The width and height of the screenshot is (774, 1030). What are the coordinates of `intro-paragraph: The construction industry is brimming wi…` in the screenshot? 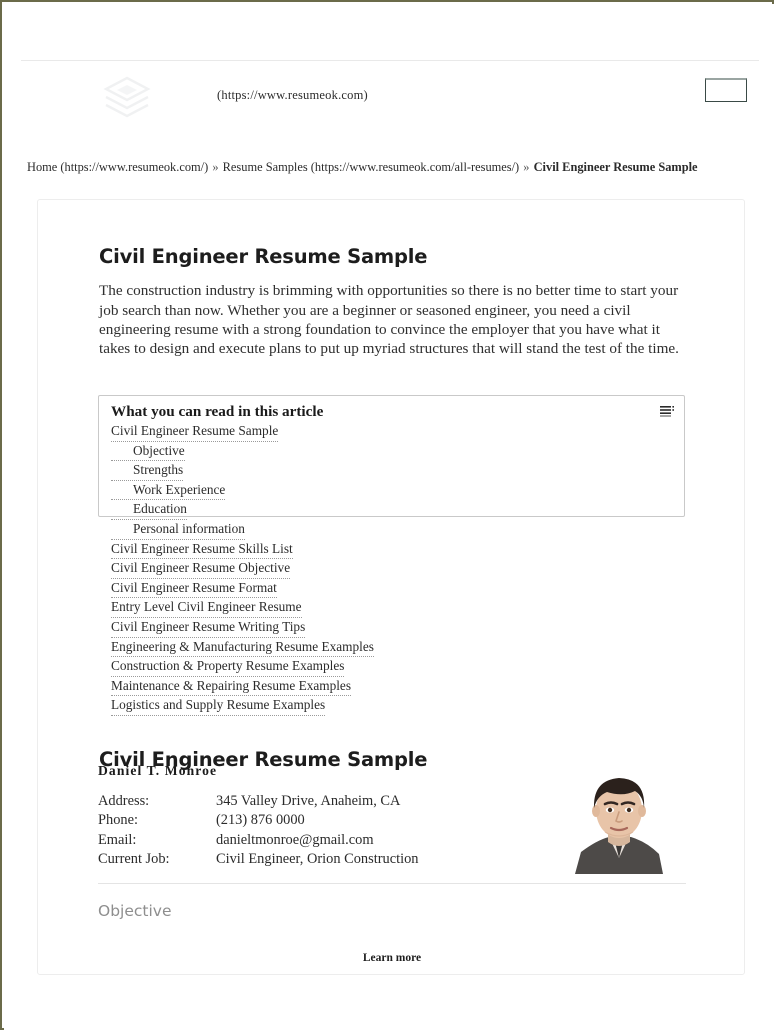 It's located at (389, 320).